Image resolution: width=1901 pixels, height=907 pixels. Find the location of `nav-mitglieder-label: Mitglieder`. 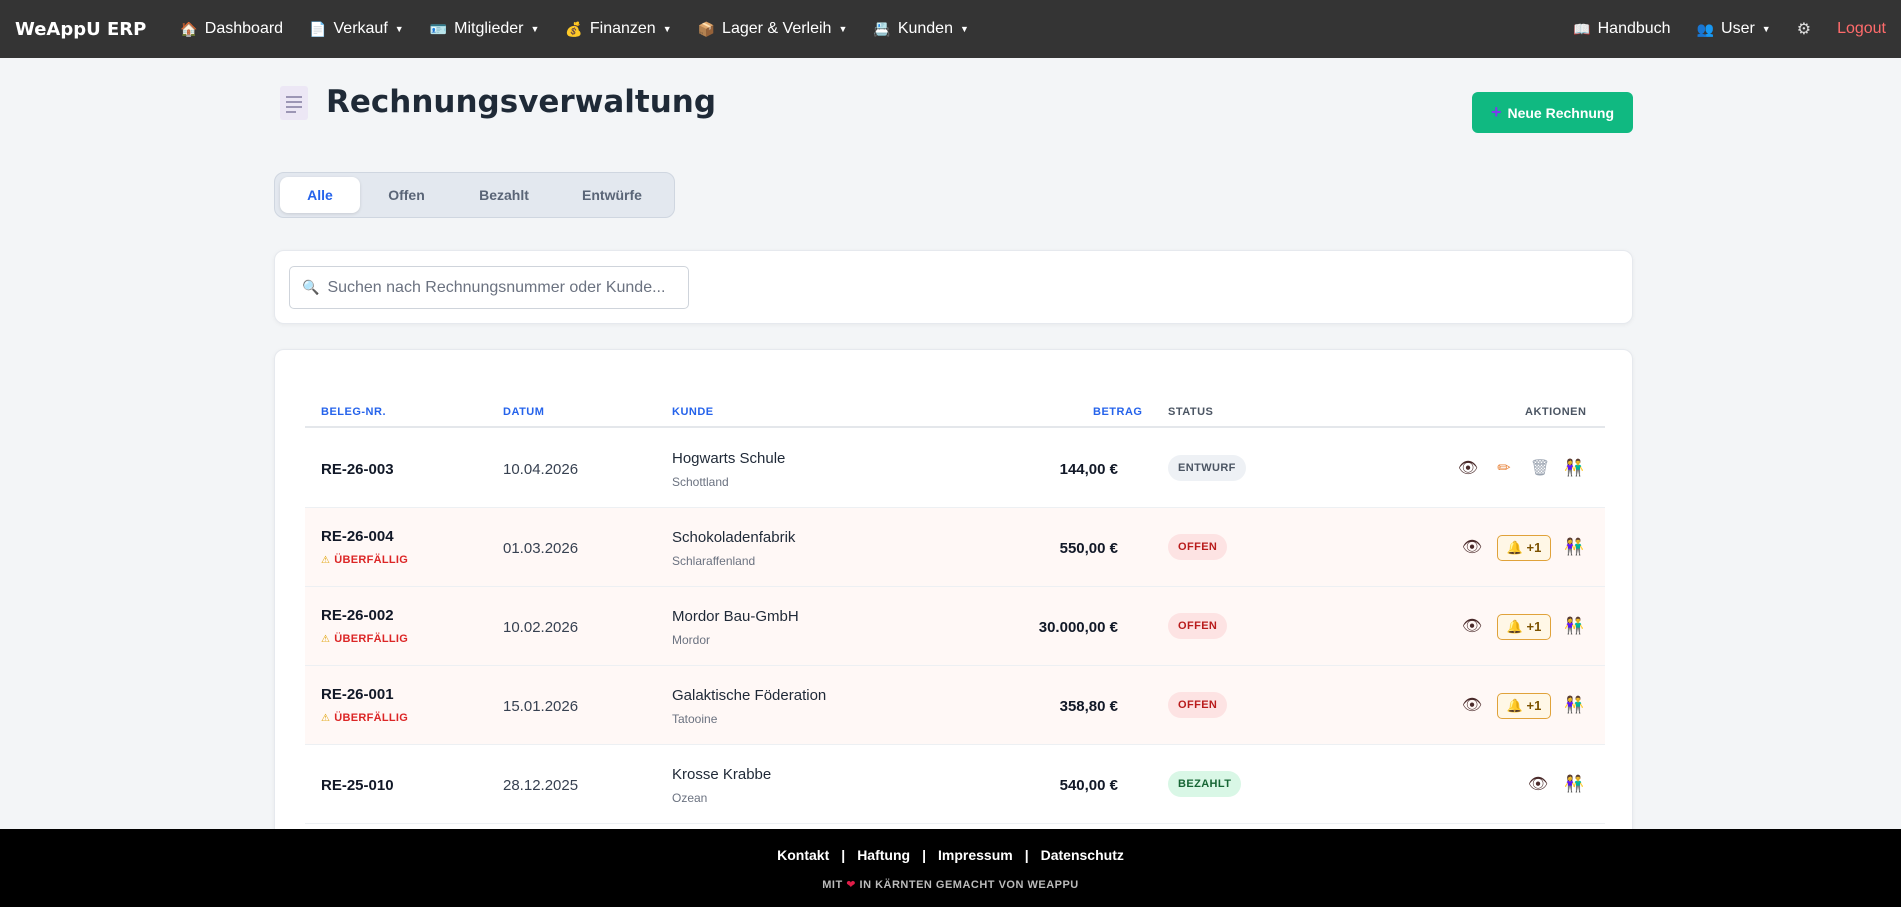

nav-mitglieder-label: Mitglieder is located at coordinates (489, 28).